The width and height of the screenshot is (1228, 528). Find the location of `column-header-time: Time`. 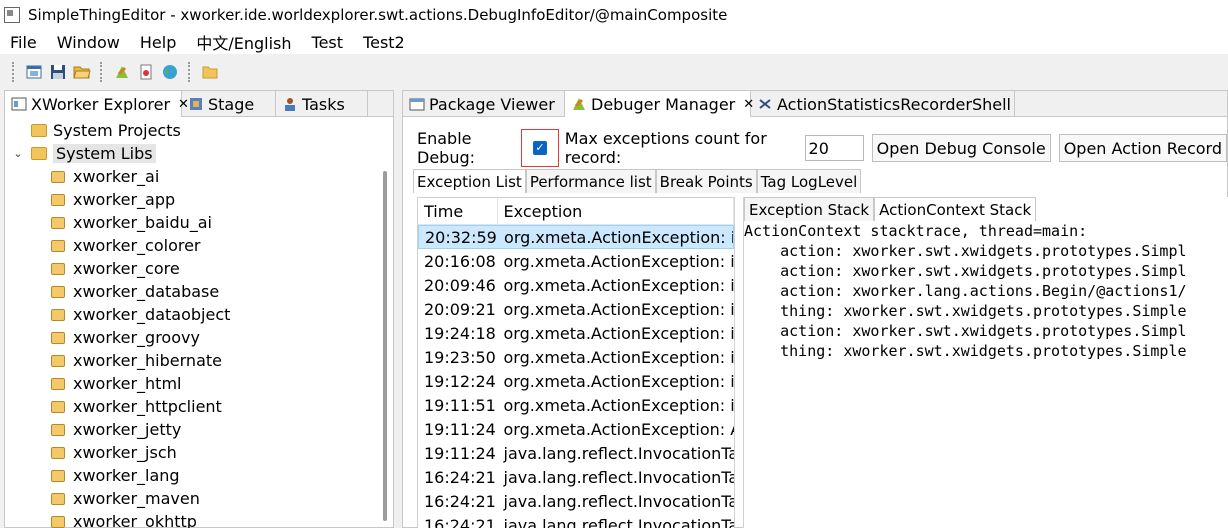

column-header-time: Time is located at coordinates (458, 211).